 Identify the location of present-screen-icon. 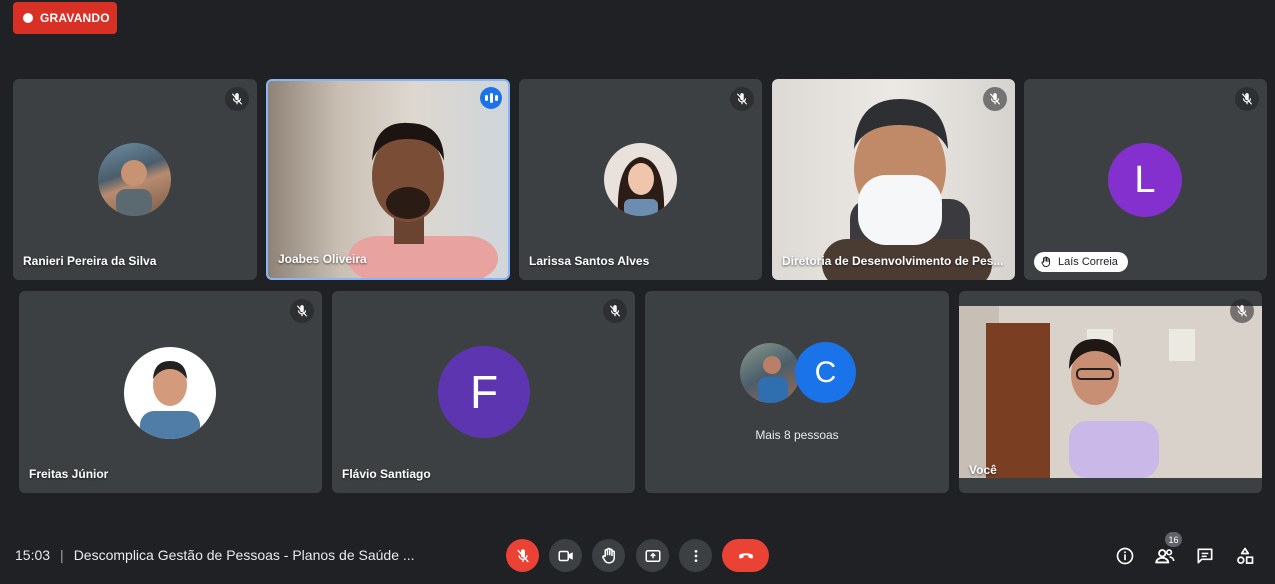
(652, 555).